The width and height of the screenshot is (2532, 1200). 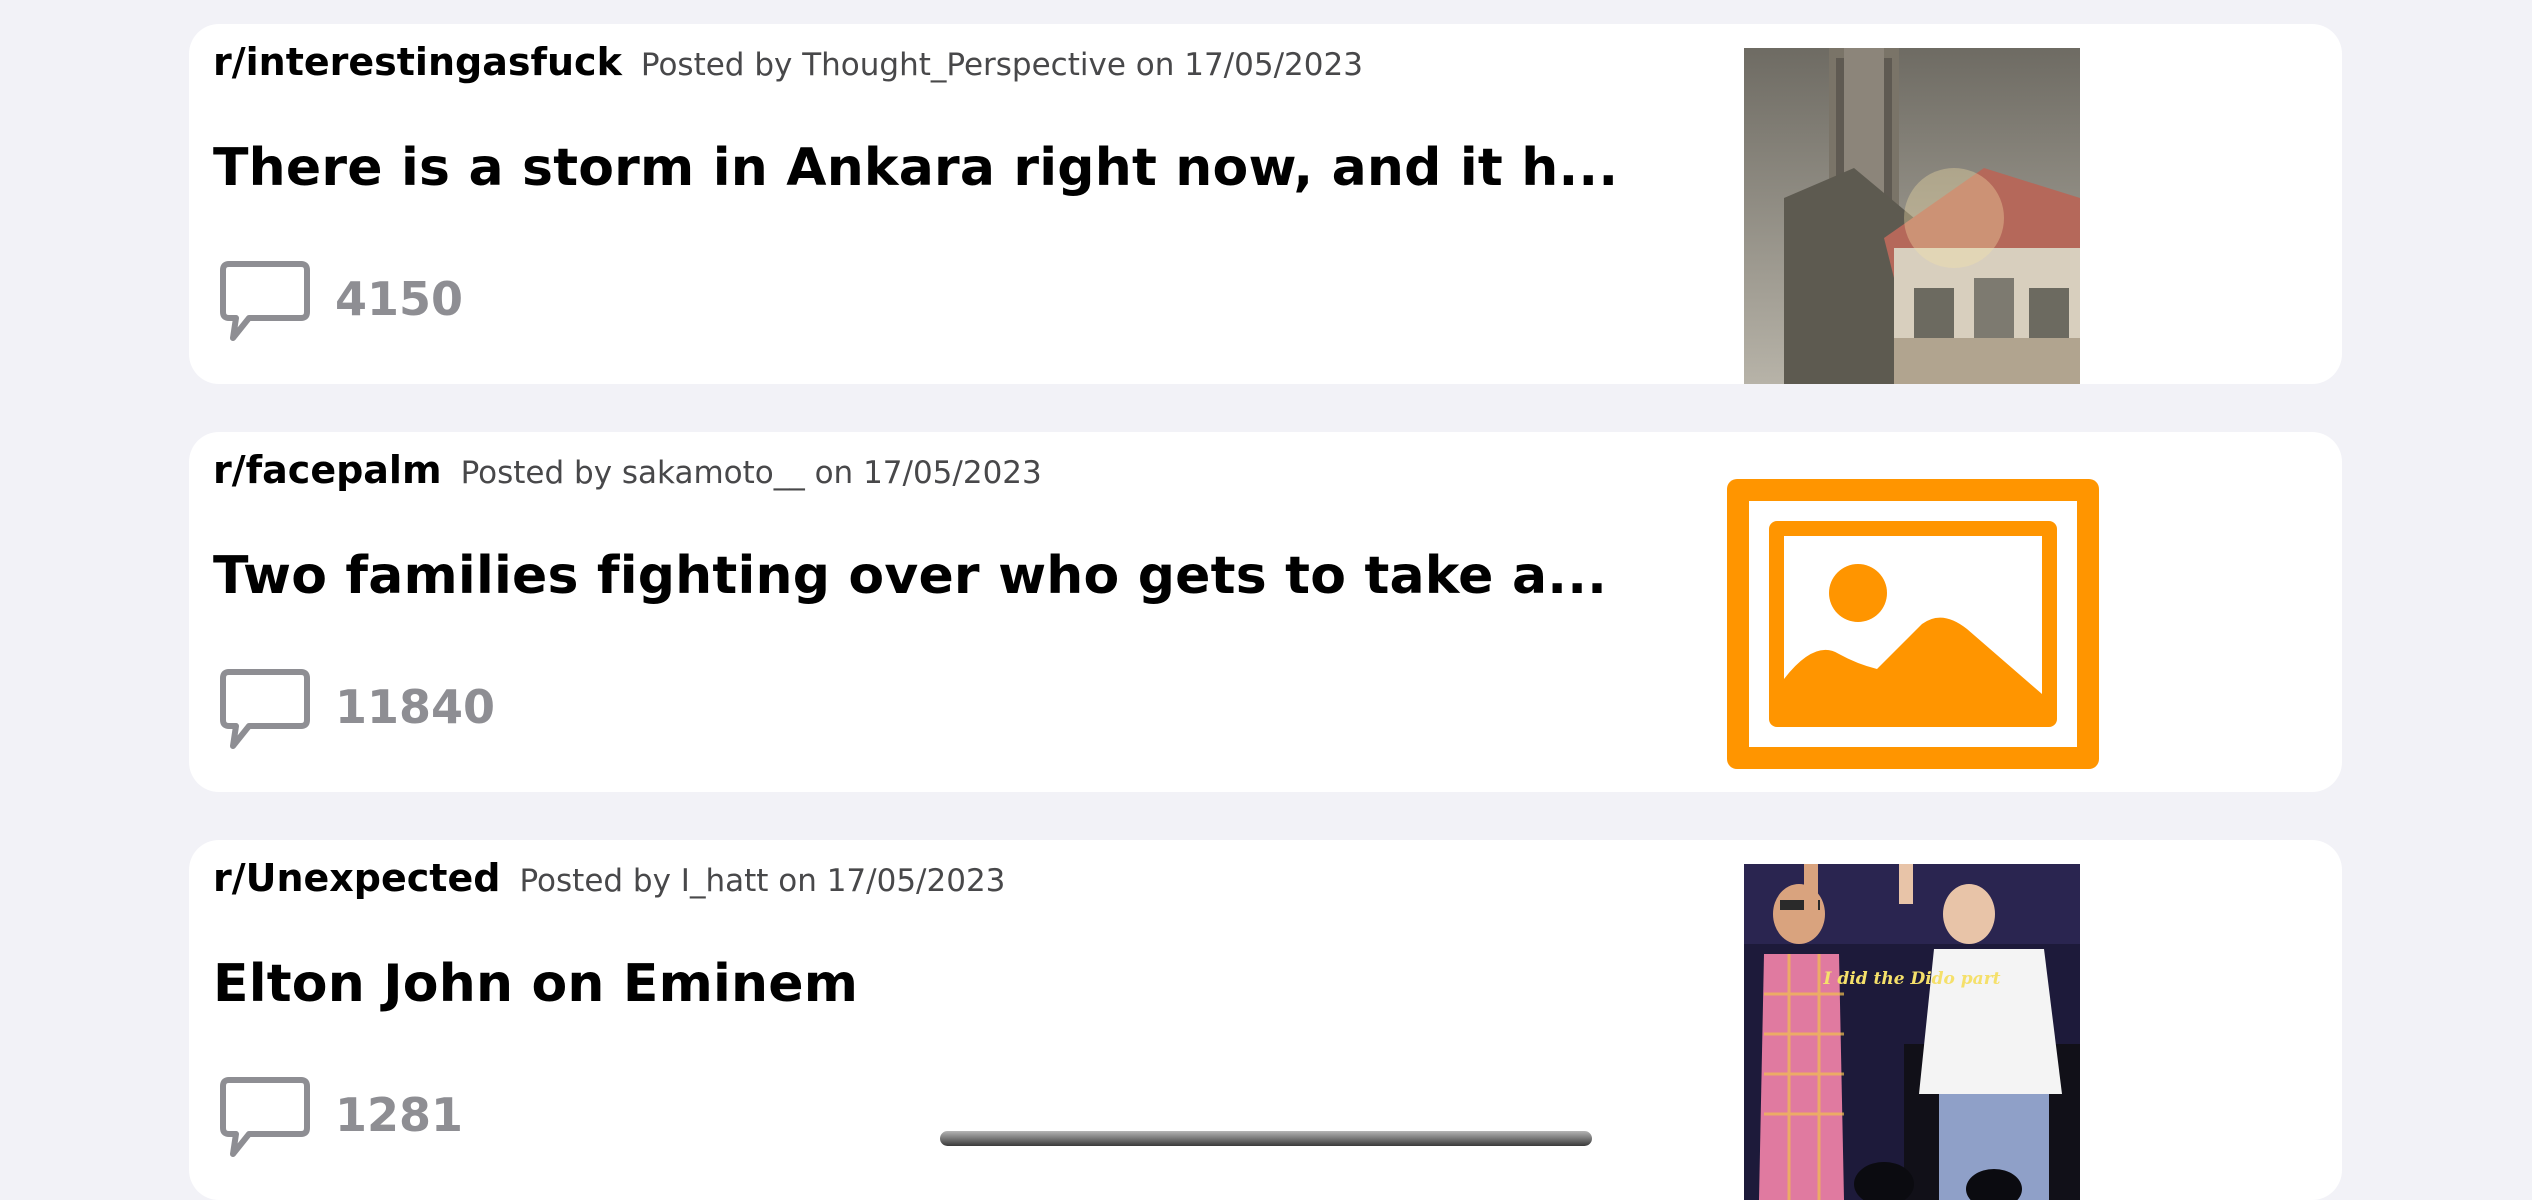 What do you see at coordinates (751, 473) in the screenshot?
I see `posted-by-text: Posted by sakamoto__ on 17/05/2023` at bounding box center [751, 473].